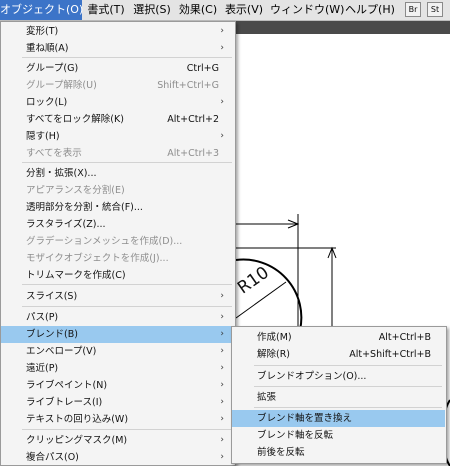  I want to click on blend-submenu-item-5: ブレンド軸を置き換え, so click(338, 418).